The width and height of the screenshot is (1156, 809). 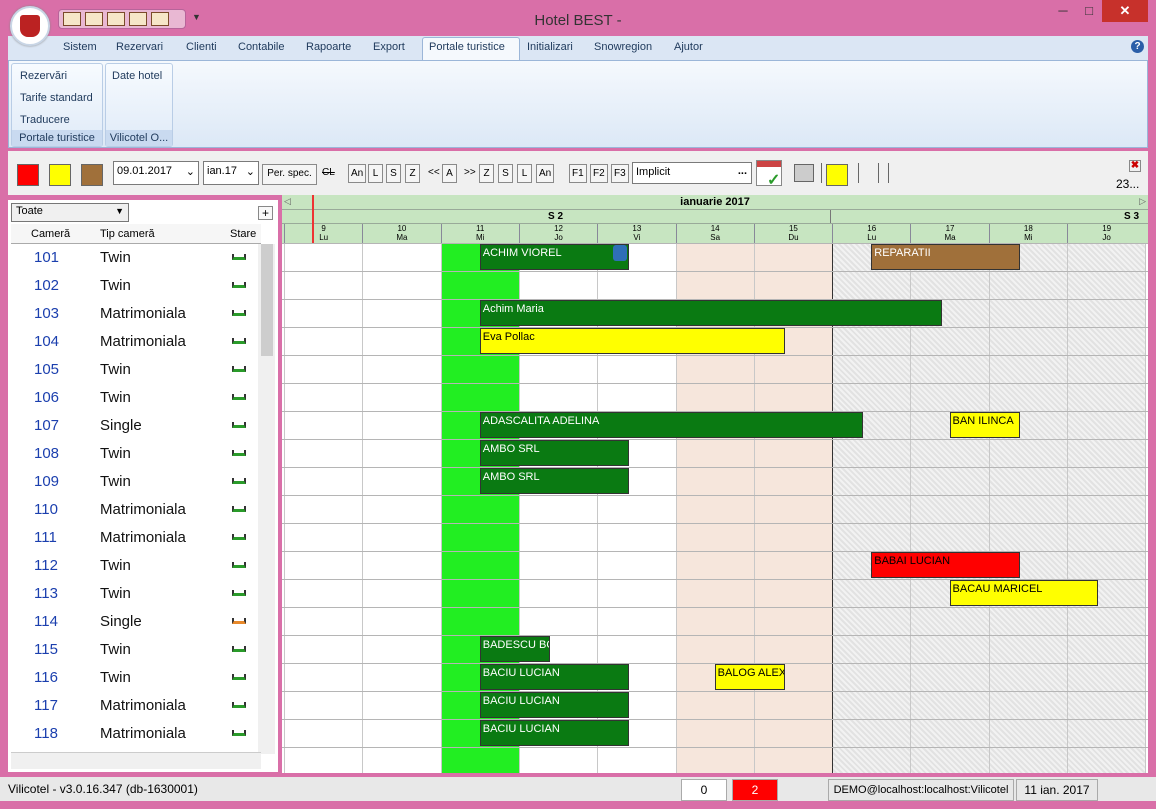 I want to click on header-room: Cameră, so click(x=50, y=234).